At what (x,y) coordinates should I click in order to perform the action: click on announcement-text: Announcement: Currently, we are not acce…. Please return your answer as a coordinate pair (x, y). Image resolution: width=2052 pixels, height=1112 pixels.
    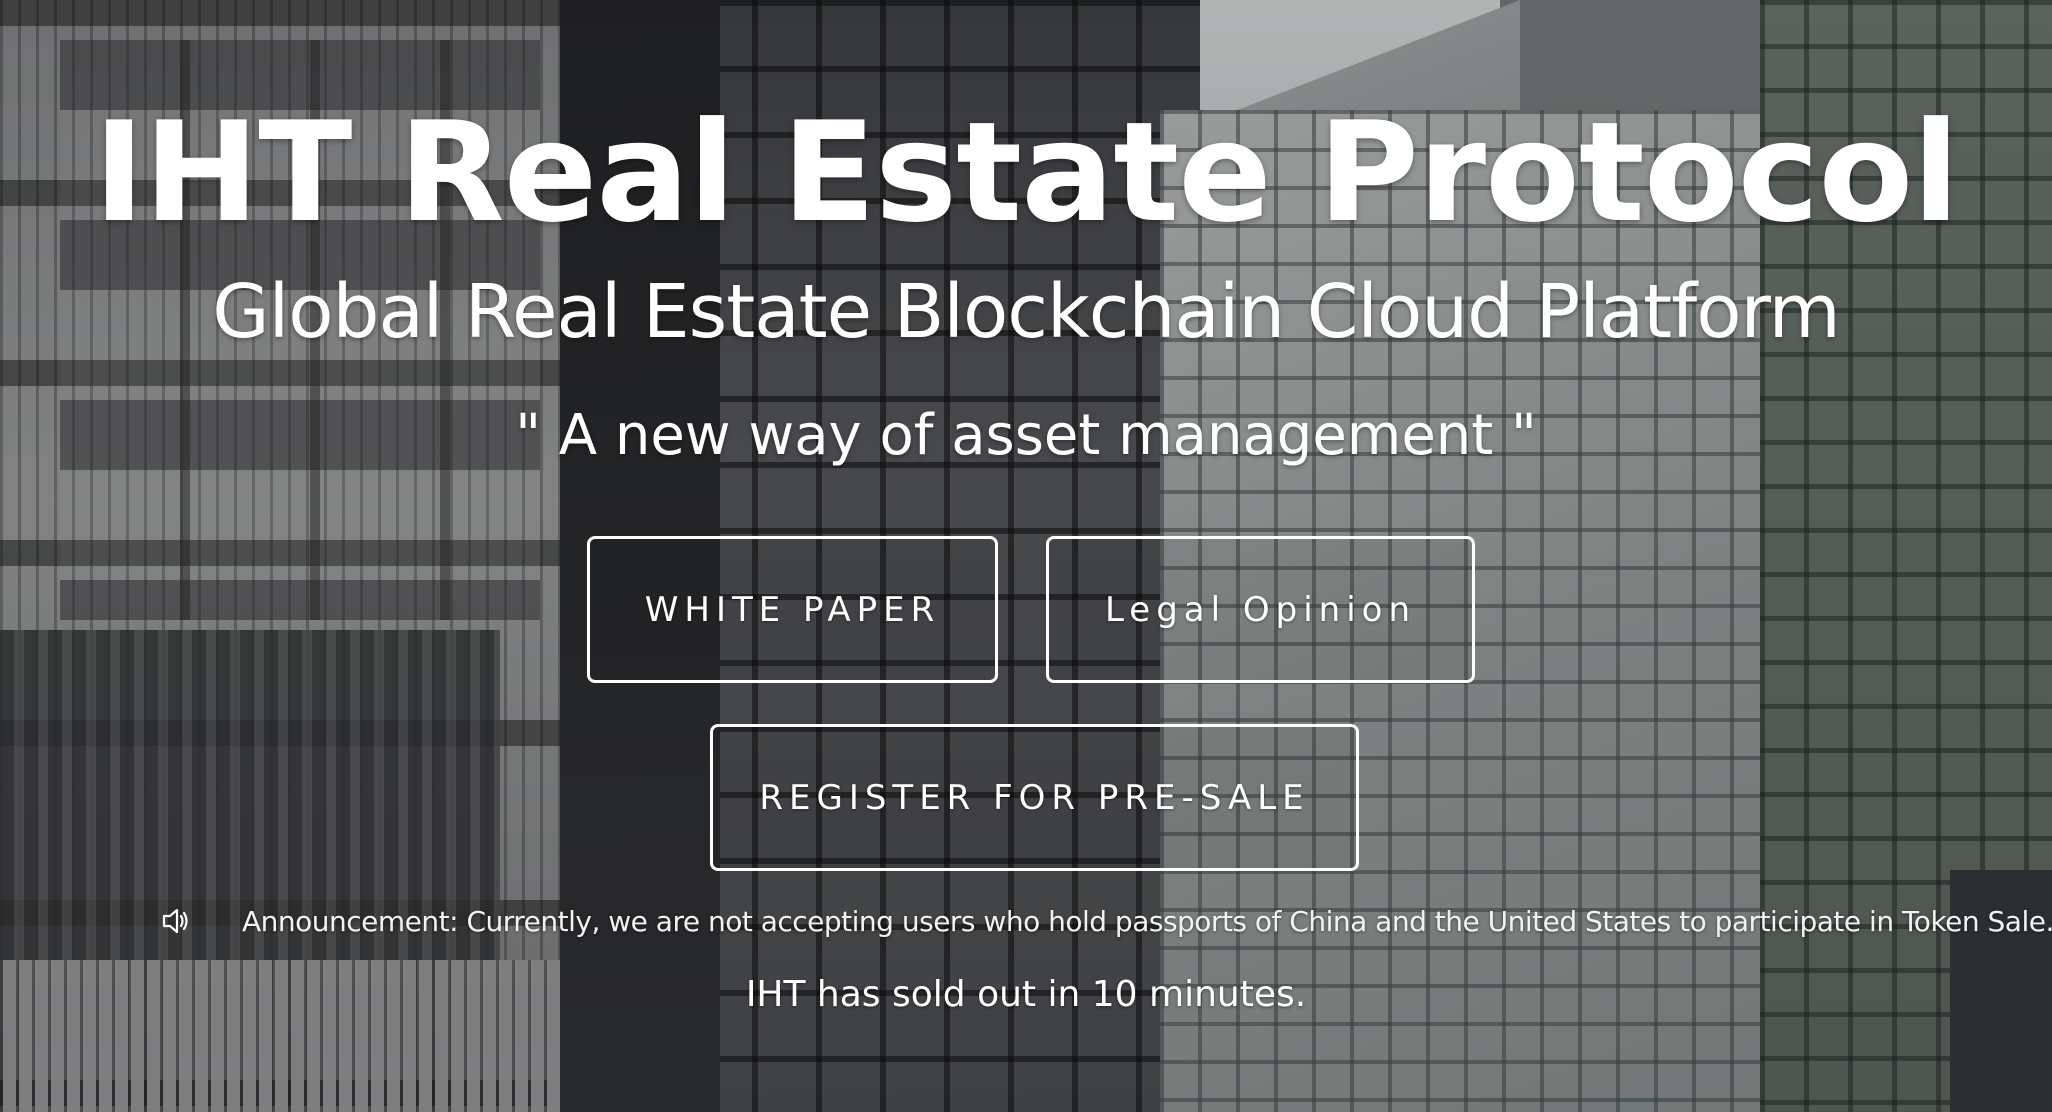
    Looking at the image, I should click on (1147, 921).